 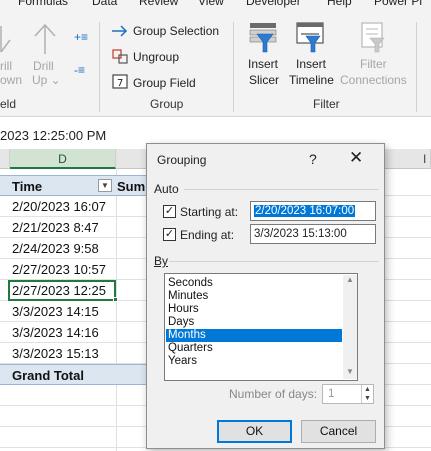 I want to click on starting-at-input: 2/20/2023 16:07:00, so click(x=313, y=211).